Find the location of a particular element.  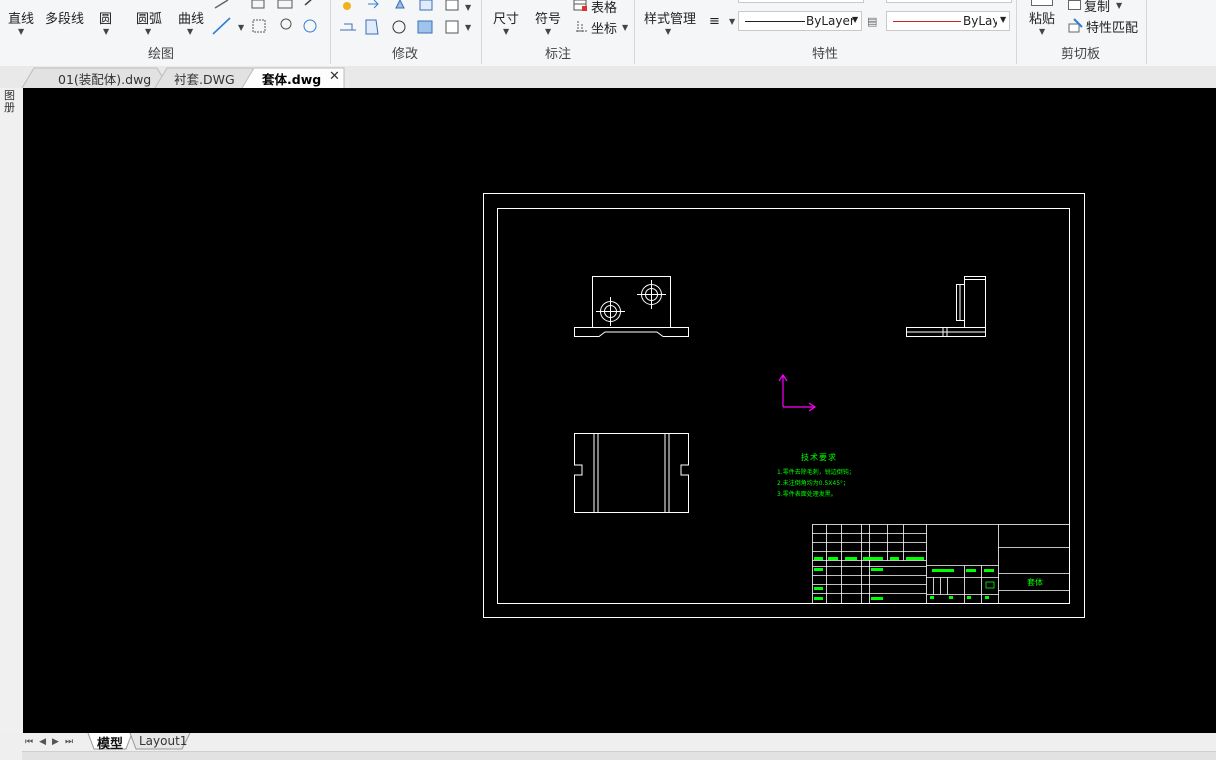

close-icon: ✕ is located at coordinates (334, 76).